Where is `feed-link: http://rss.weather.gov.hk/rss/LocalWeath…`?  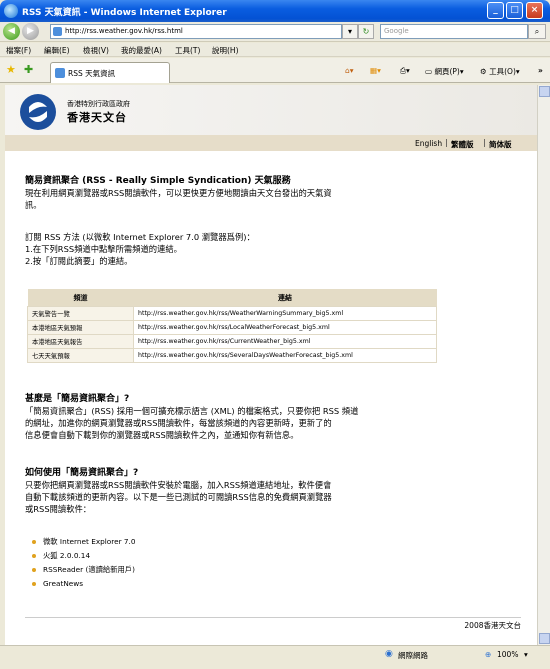
feed-link: http://rss.weather.gov.hk/rss/LocalWeath… is located at coordinates (285, 327).